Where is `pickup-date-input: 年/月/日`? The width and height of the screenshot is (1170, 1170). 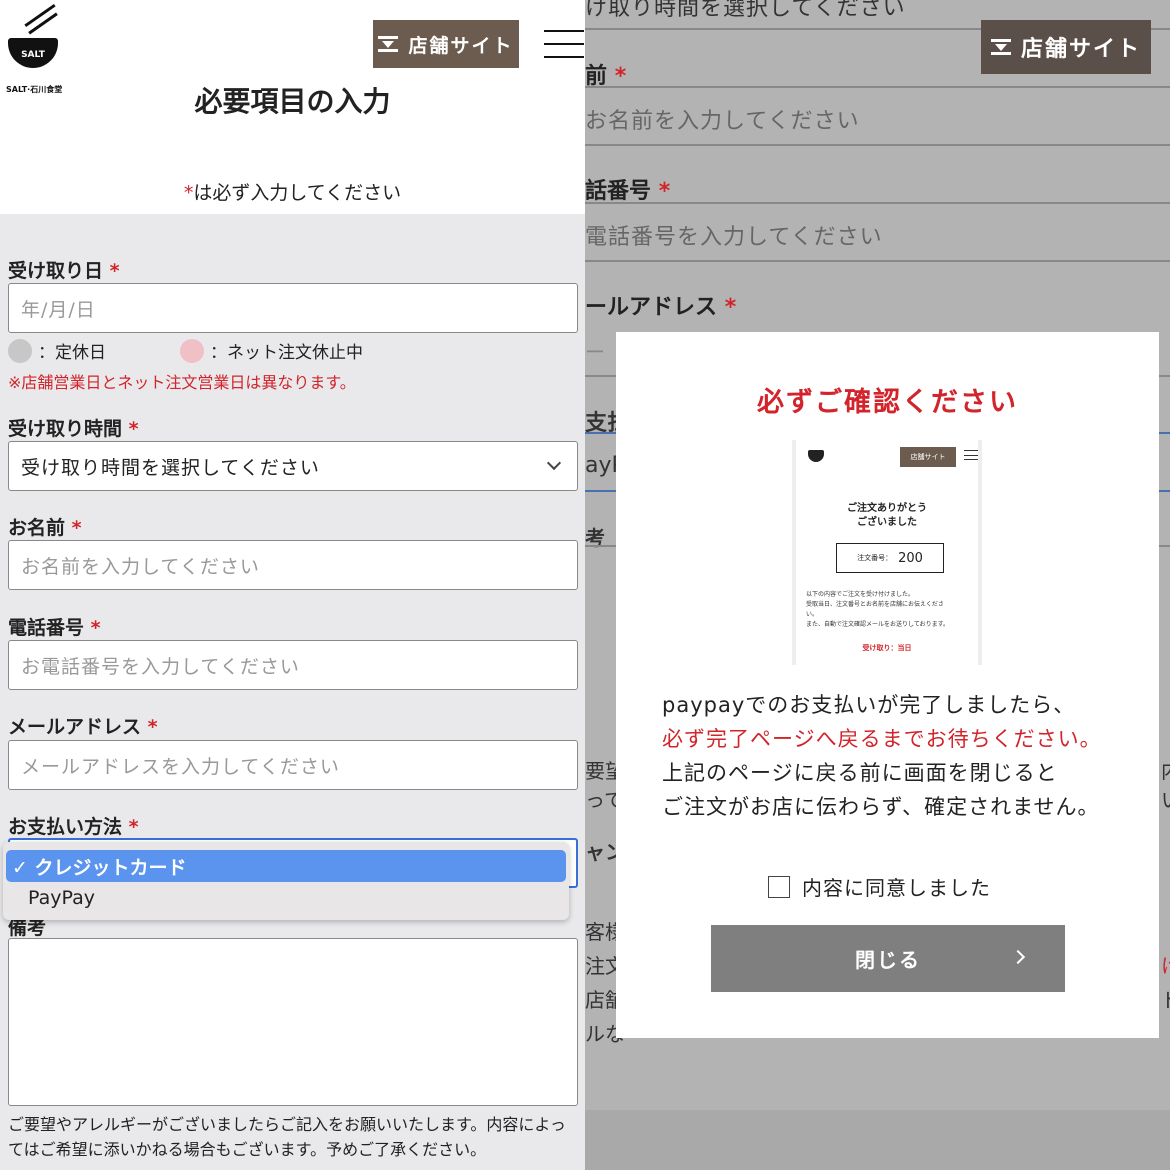
pickup-date-input: 年/月/日 is located at coordinates (293, 308).